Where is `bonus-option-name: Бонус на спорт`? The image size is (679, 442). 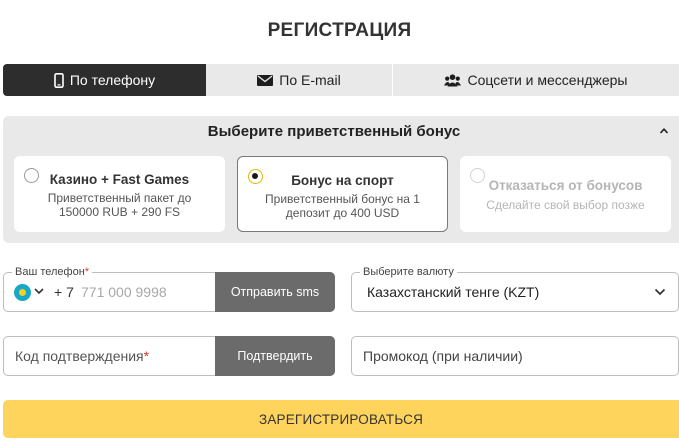 bonus-option-name: Бонус на спорт is located at coordinates (342, 180).